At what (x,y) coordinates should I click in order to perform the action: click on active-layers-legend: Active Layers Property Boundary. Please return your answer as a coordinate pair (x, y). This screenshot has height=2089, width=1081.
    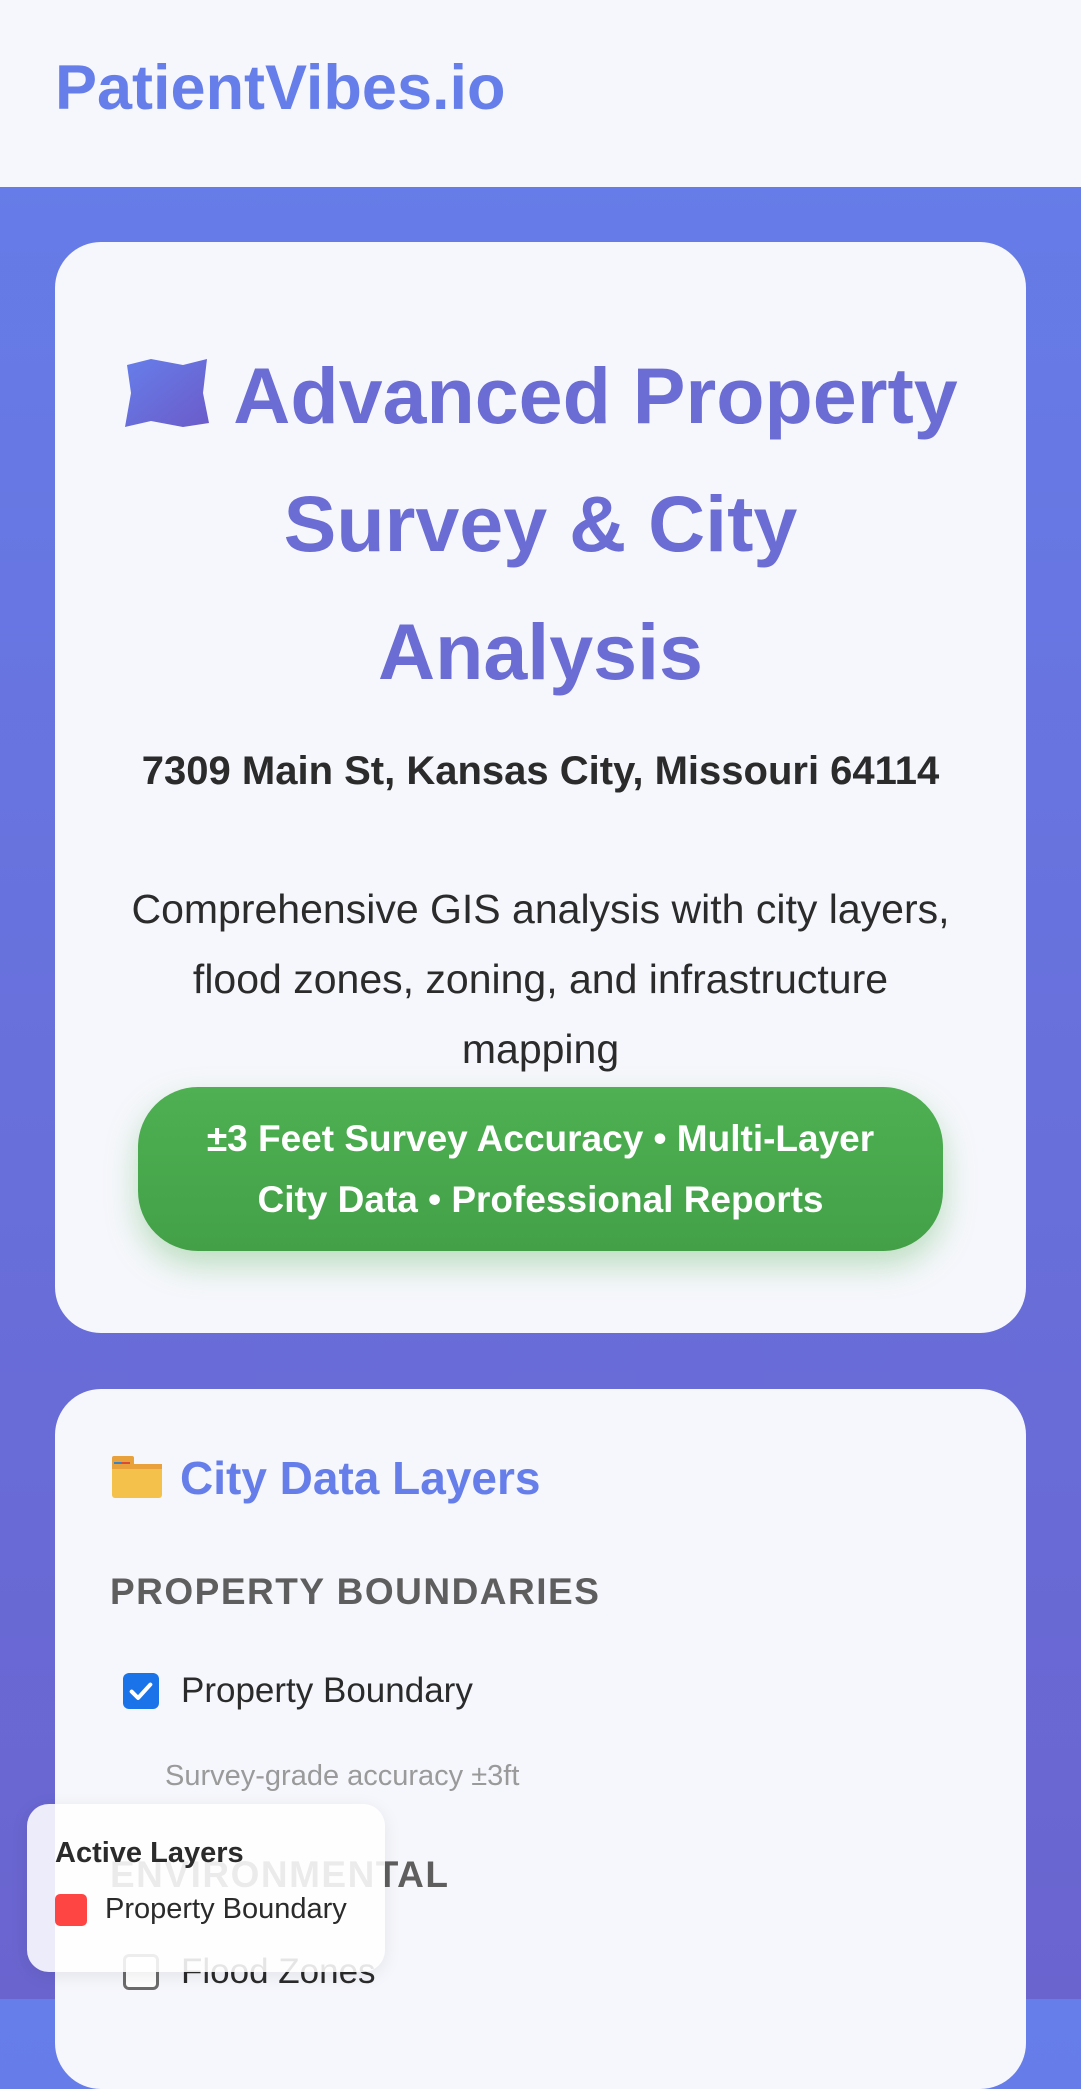
    Looking at the image, I should click on (206, 1888).